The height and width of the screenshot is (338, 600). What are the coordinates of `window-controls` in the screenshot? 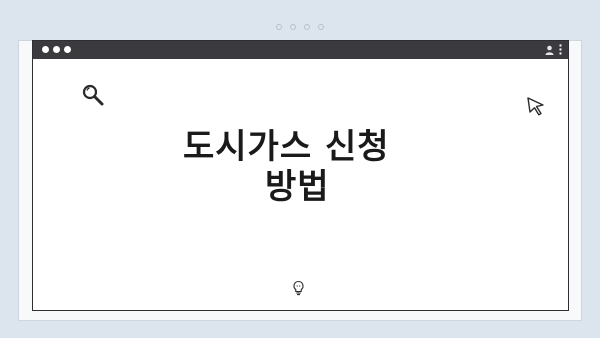 It's located at (56, 49).